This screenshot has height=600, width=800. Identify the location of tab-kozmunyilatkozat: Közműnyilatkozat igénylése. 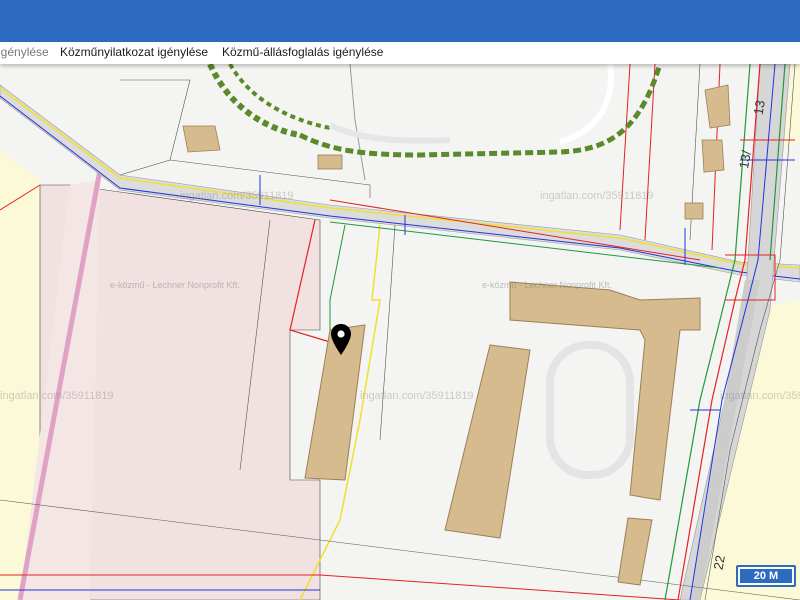
(134, 52).